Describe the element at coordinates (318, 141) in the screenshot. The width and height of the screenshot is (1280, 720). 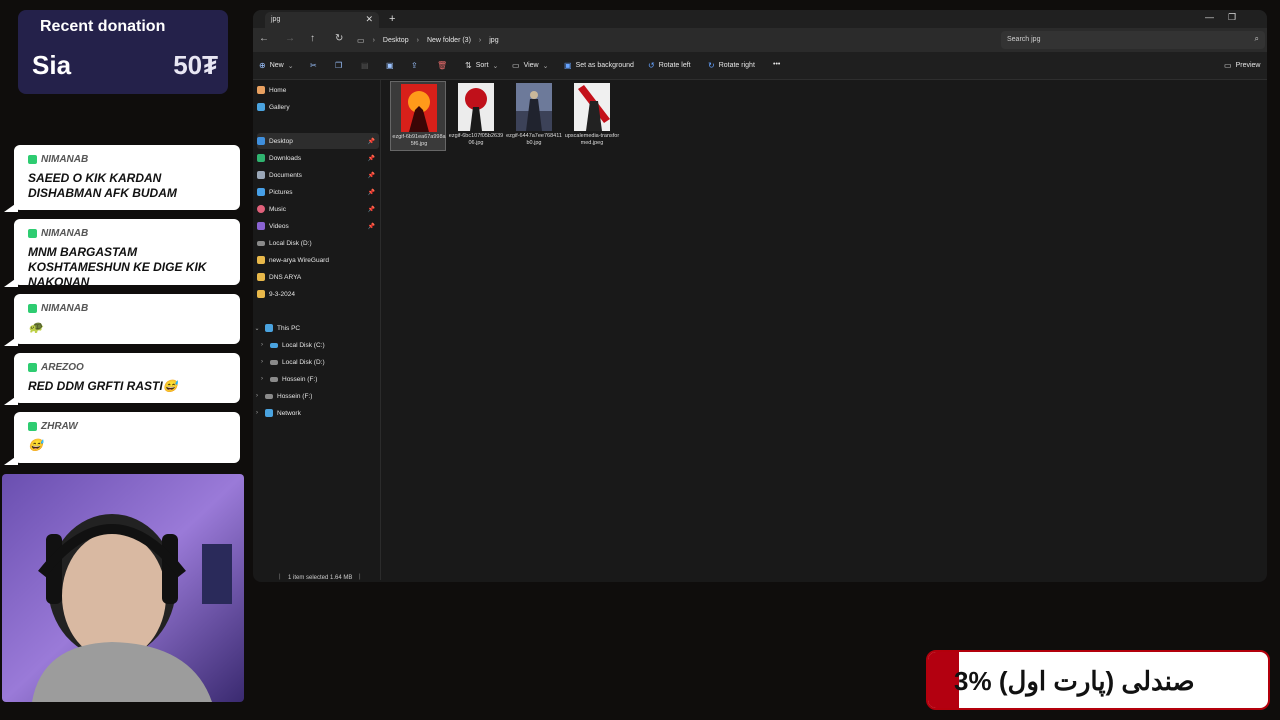
I see `sidebar-item-desktop: Desktop 📌` at that location.